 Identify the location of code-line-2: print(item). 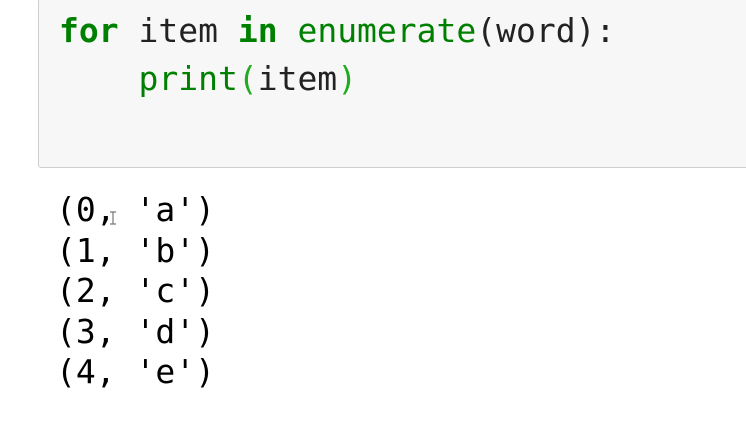
(208, 78).